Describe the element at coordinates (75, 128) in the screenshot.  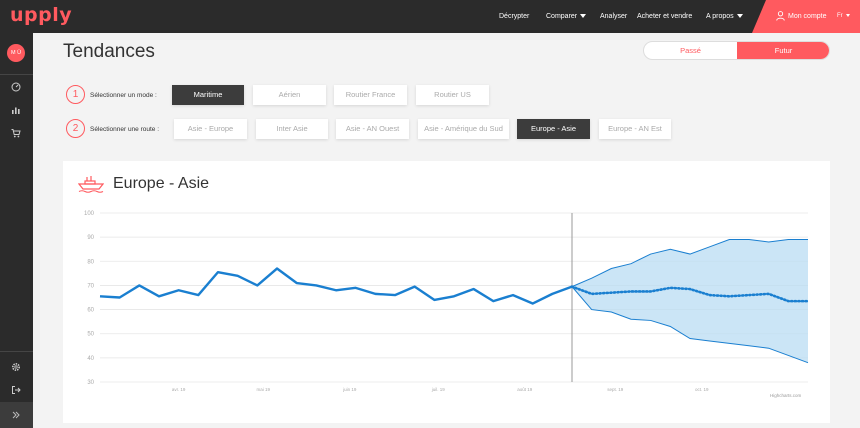
I see `step-2-badge: 2` at that location.